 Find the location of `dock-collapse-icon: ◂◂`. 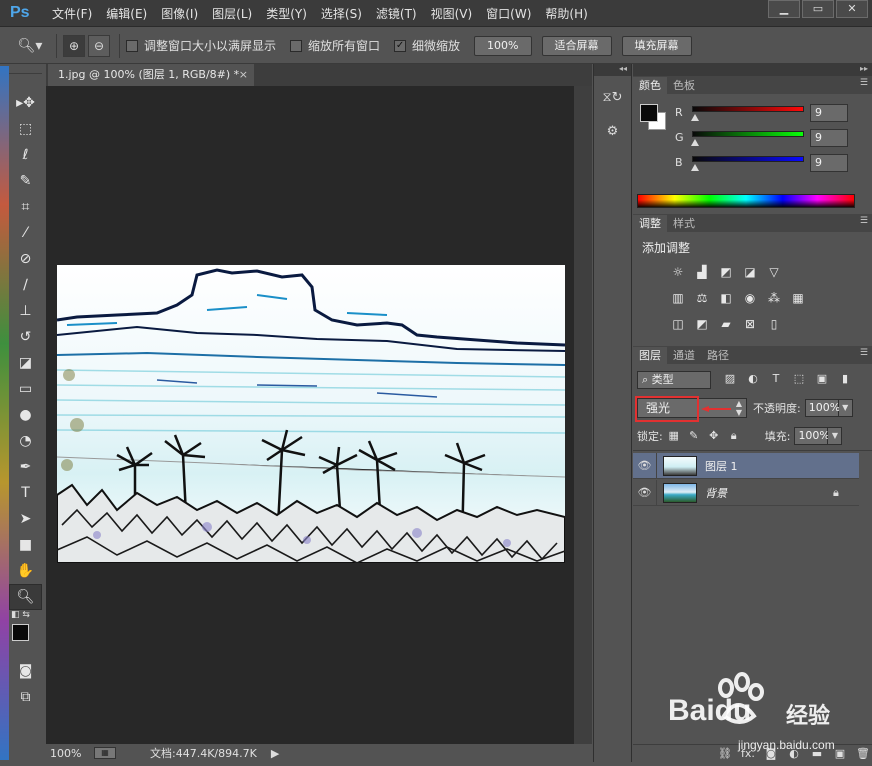

dock-collapse-icon: ◂◂ is located at coordinates (612, 70).